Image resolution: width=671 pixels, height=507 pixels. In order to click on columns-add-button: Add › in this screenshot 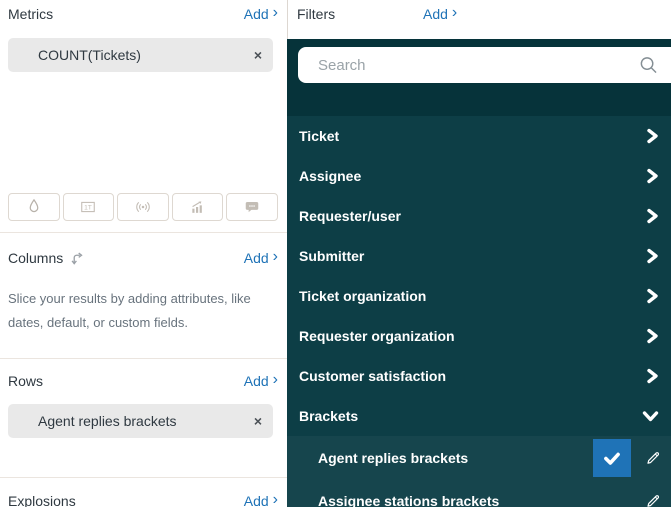, I will do `click(260, 257)`.